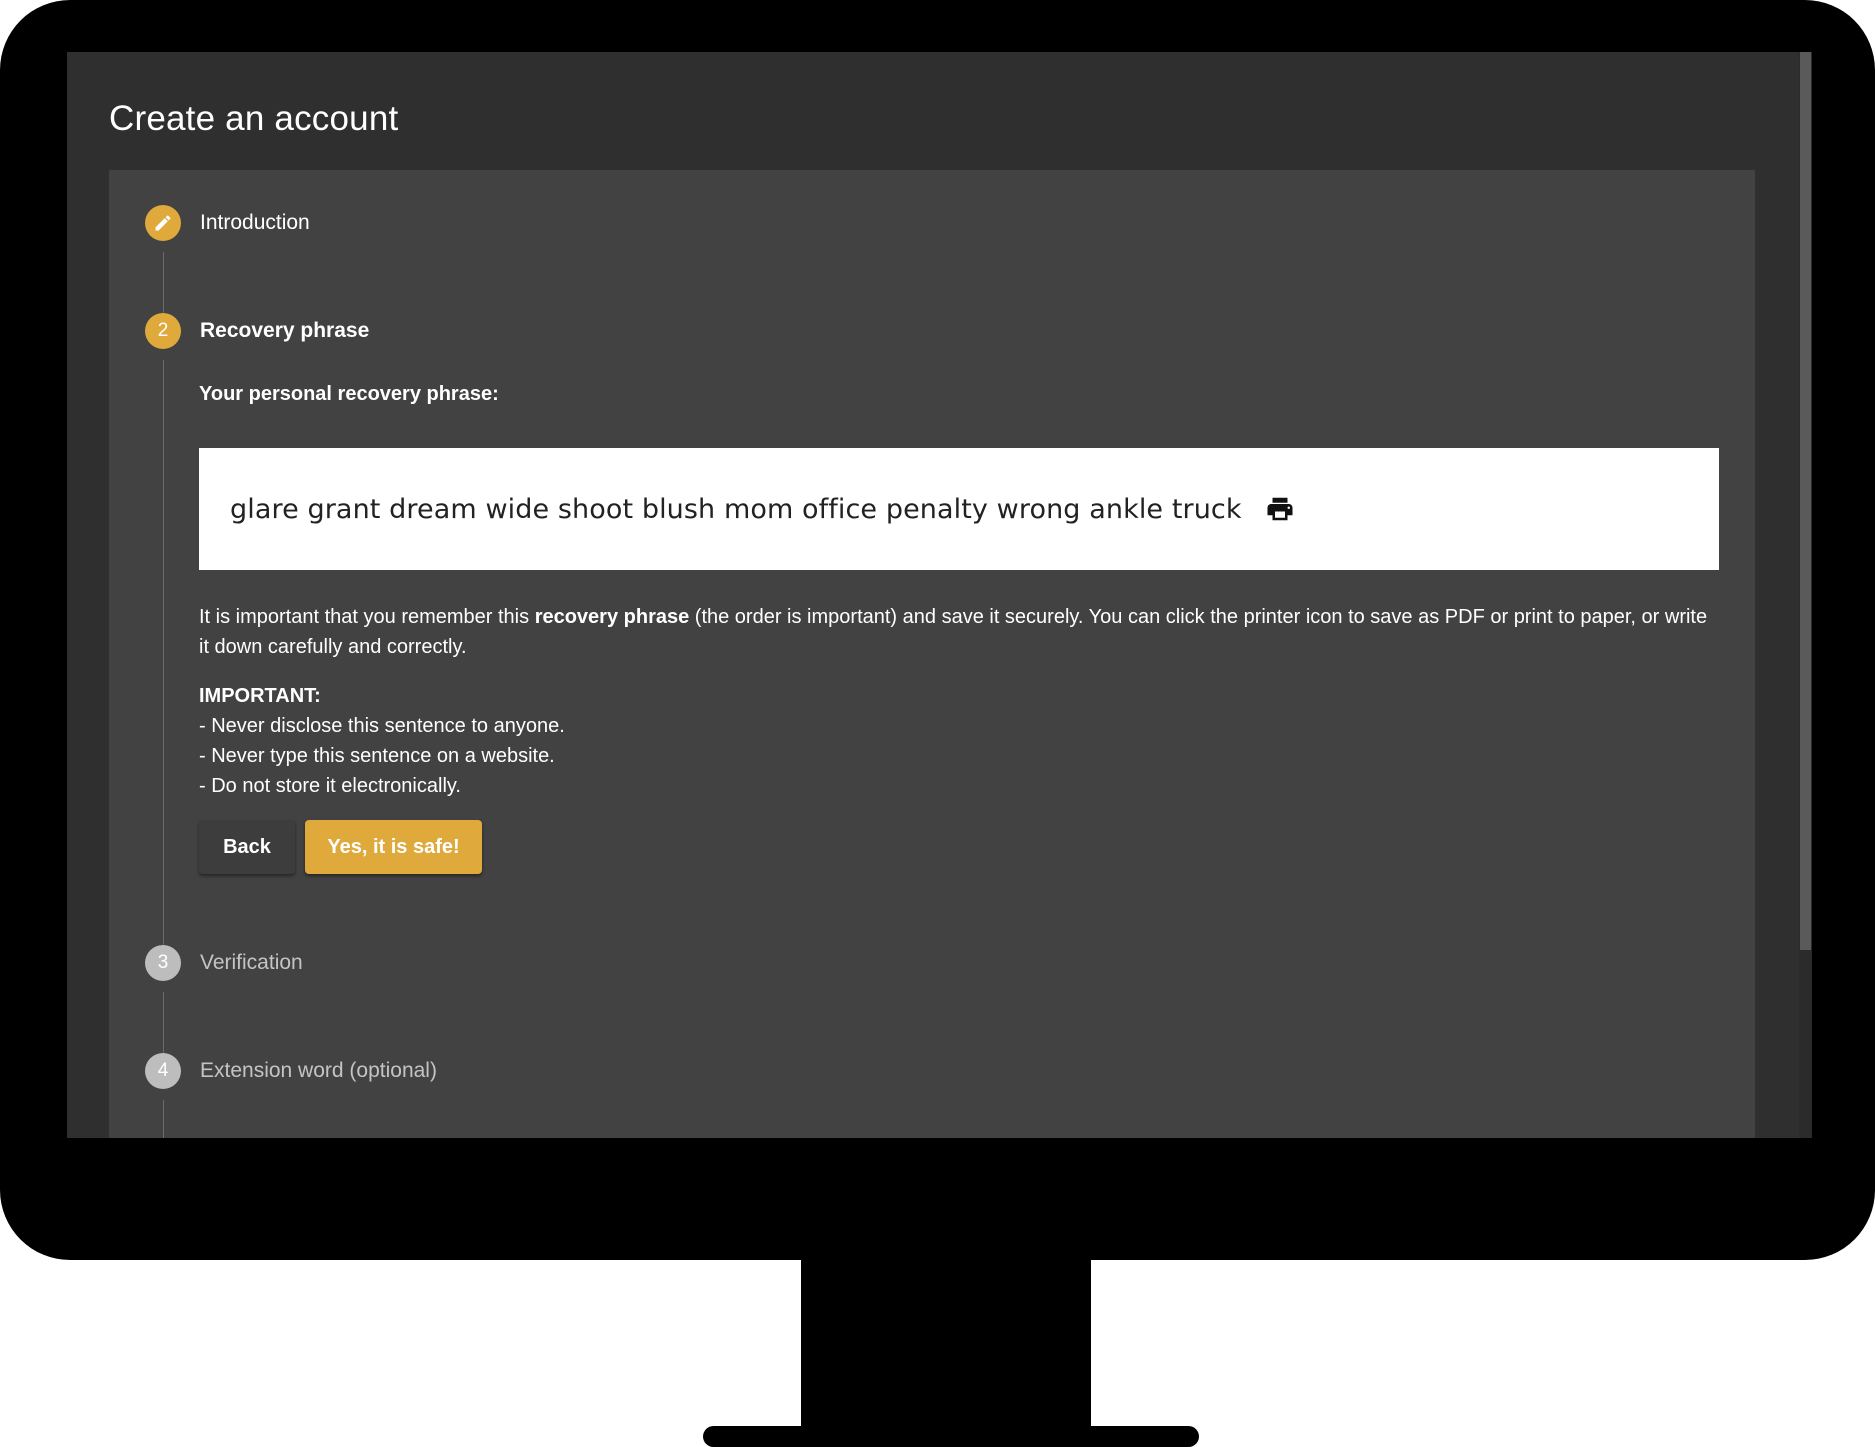 The width and height of the screenshot is (1875, 1447). What do you see at coordinates (163, 223) in the screenshot?
I see `pencil-icon` at bounding box center [163, 223].